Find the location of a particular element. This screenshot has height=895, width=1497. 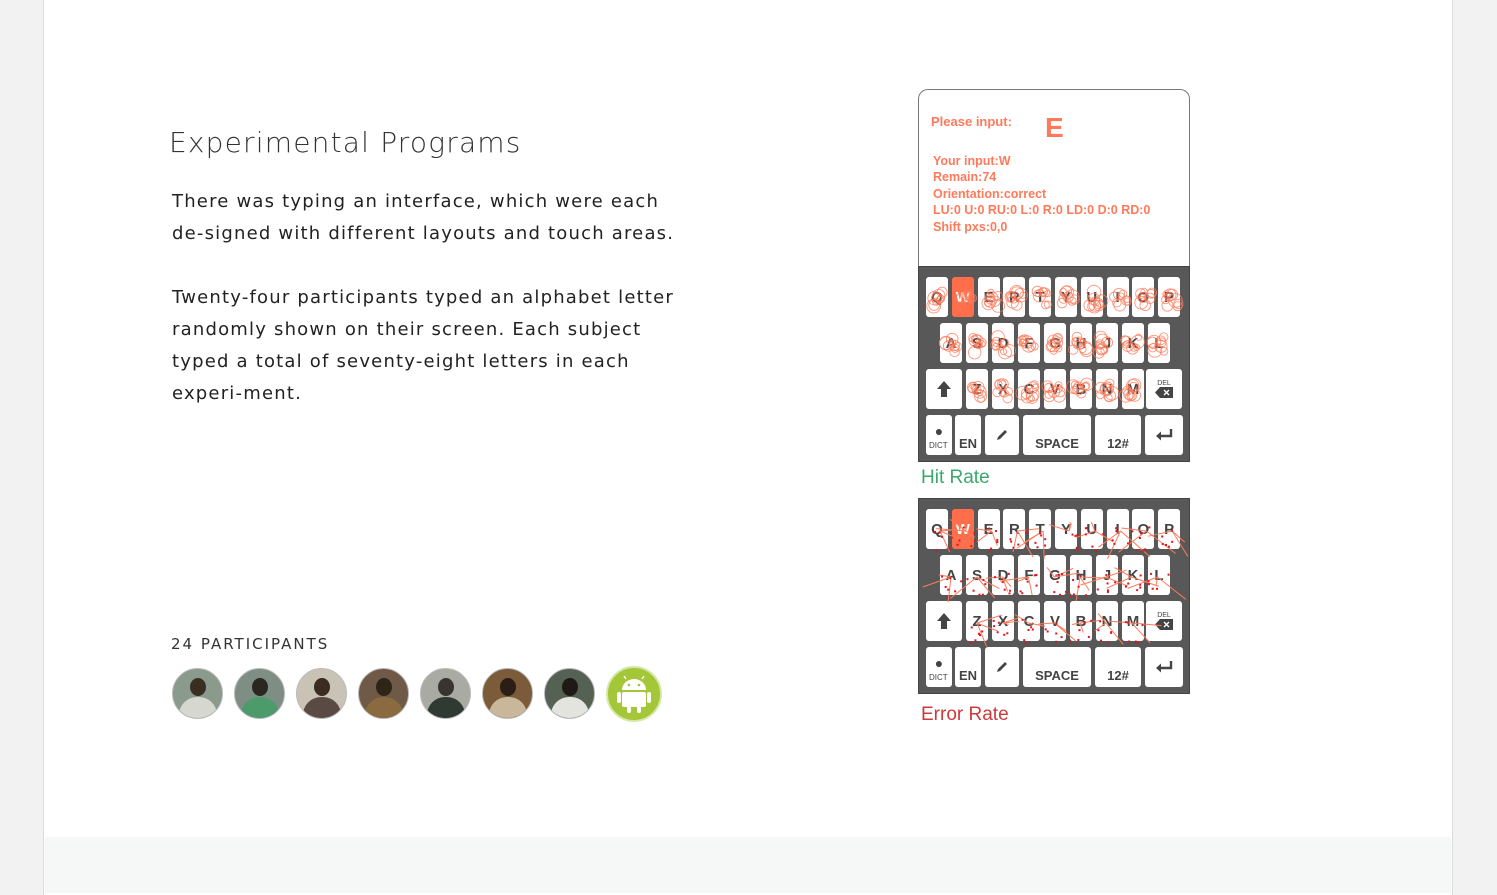

android-icon is located at coordinates (634, 694).